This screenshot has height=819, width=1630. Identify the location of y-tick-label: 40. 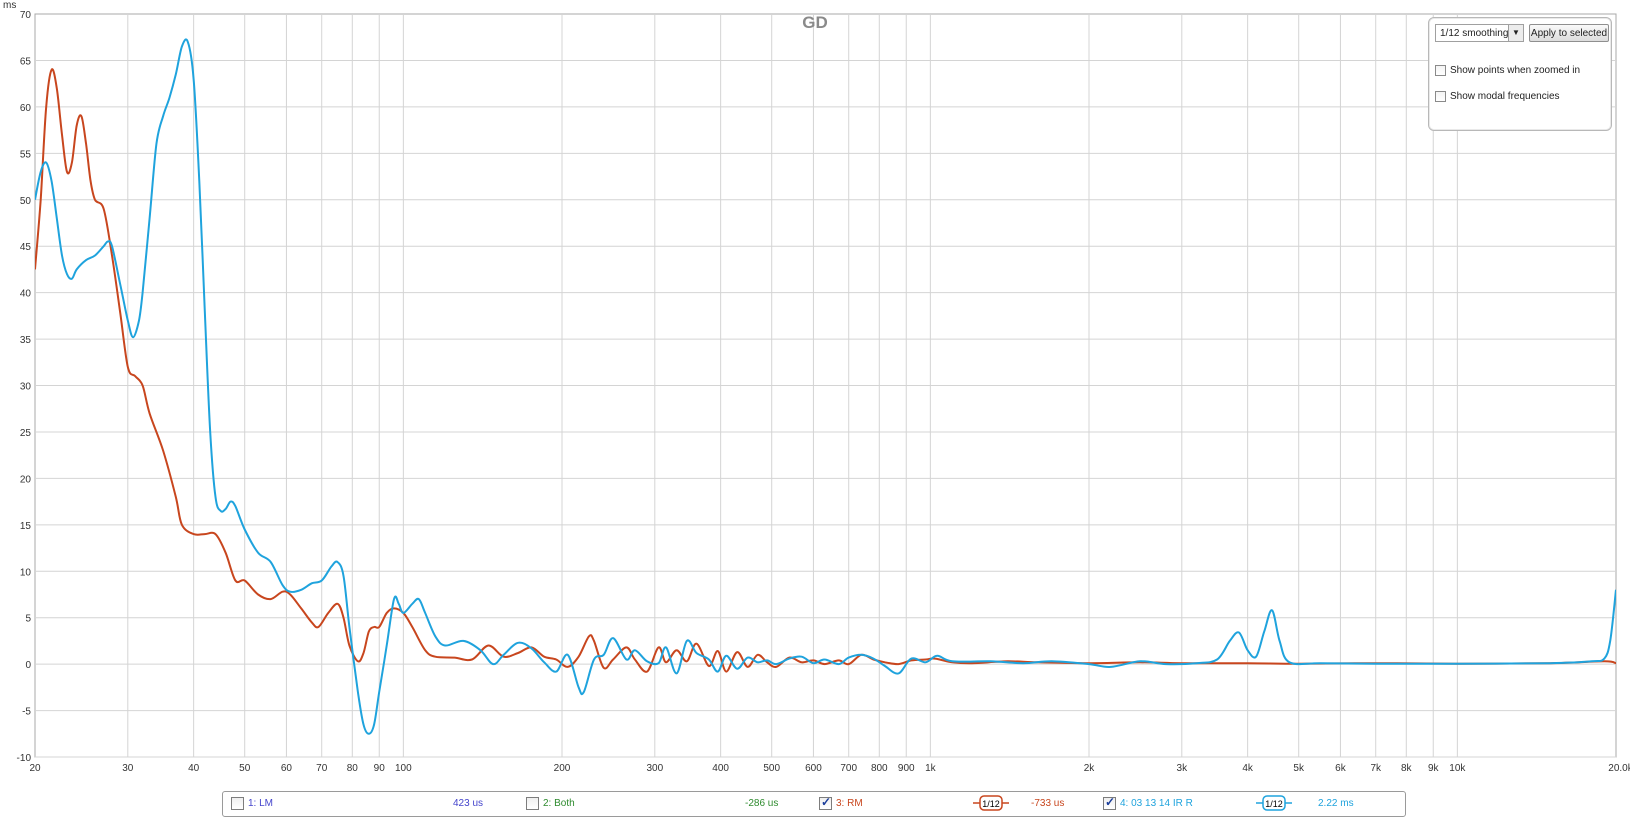
(26, 294).